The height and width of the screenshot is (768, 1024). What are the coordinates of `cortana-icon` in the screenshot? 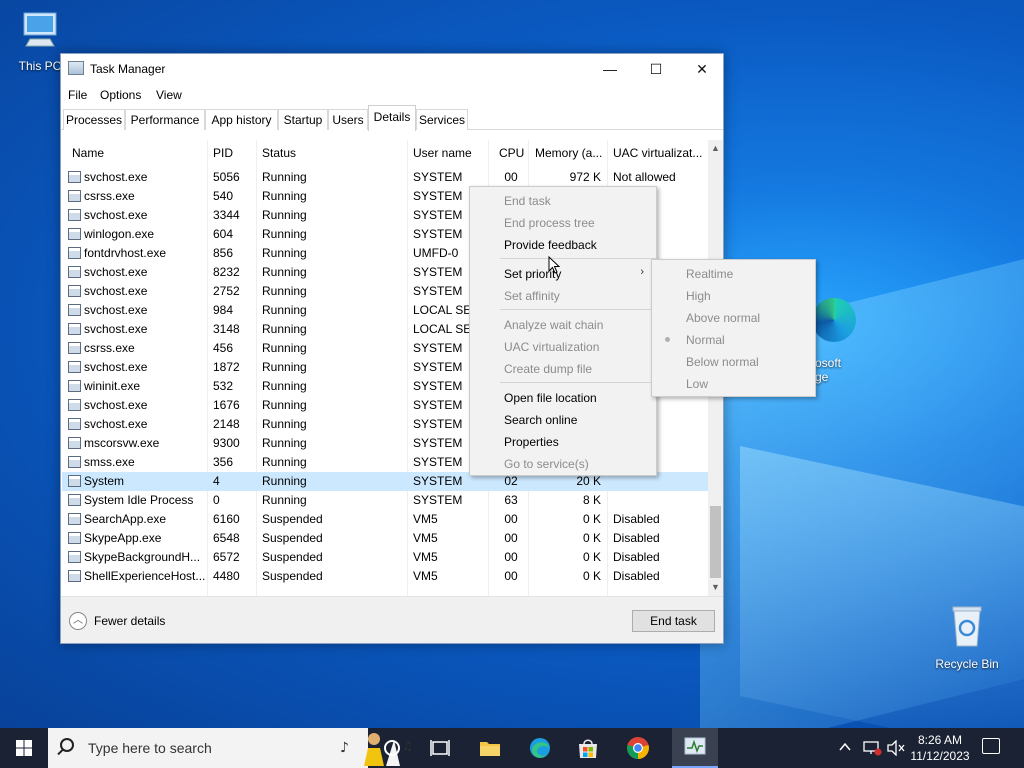 It's located at (392, 748).